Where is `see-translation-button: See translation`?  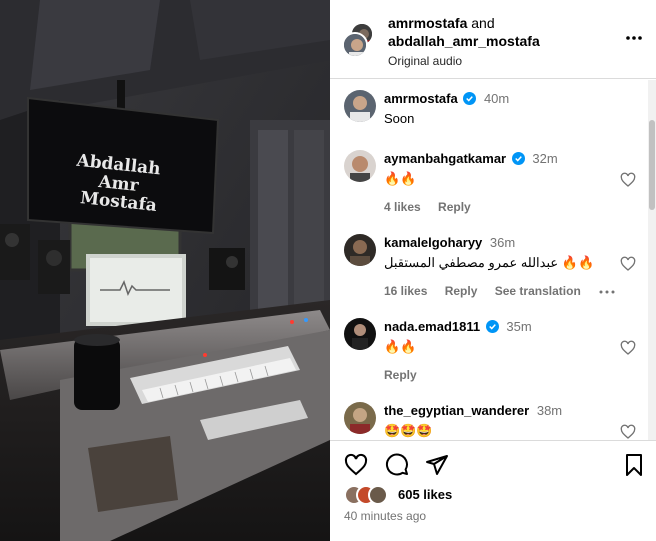
see-translation-button: See translation is located at coordinates (538, 291).